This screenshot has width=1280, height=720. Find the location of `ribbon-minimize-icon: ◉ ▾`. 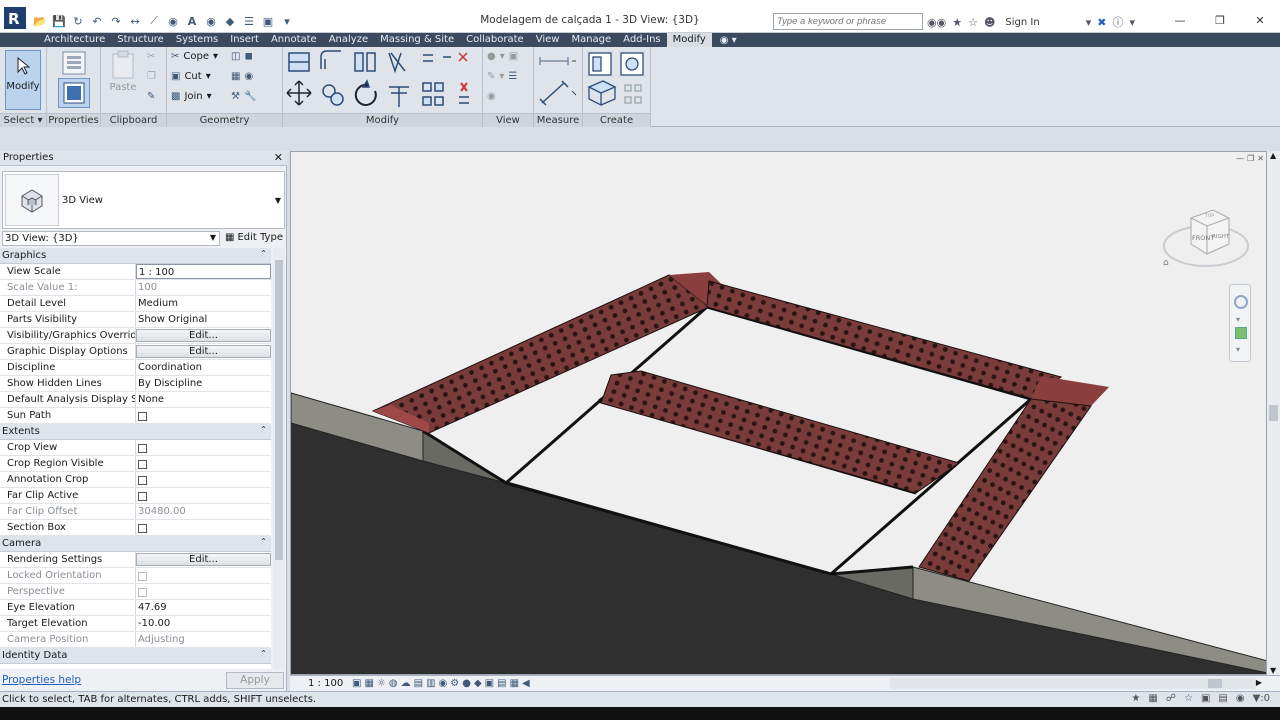

ribbon-minimize-icon: ◉ ▾ is located at coordinates (728, 40).